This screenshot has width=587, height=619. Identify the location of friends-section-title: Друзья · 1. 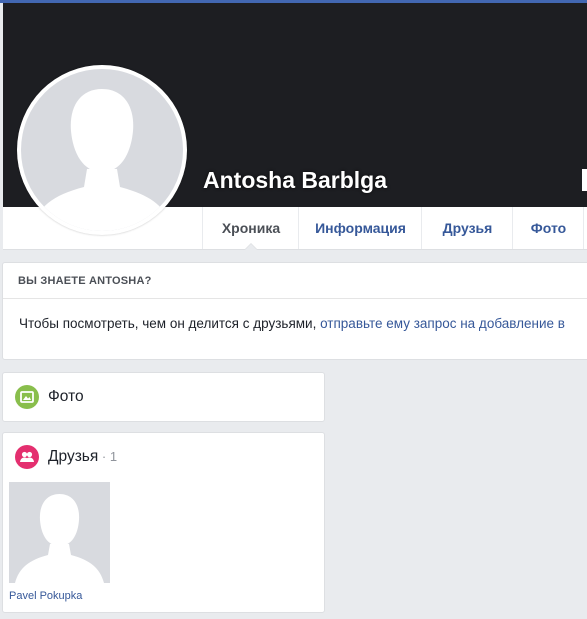
(82, 457).